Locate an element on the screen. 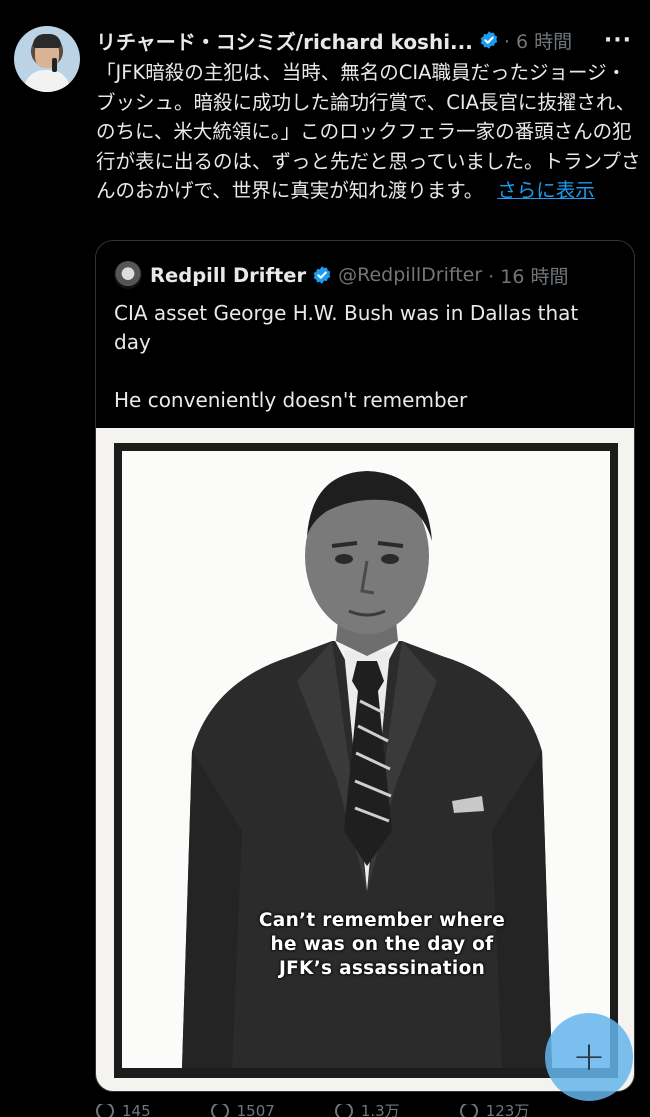  heart-icon is located at coordinates (343, 1110).